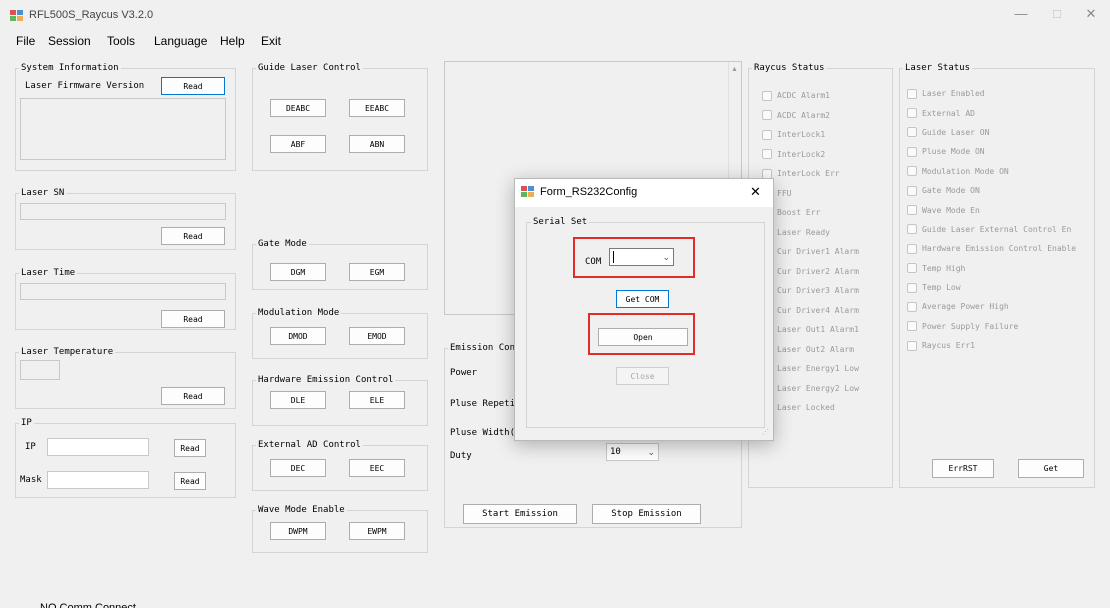 This screenshot has height=608, width=1110. Describe the element at coordinates (938, 68) in the screenshot. I see `laser-status-title: Laser Status` at that location.